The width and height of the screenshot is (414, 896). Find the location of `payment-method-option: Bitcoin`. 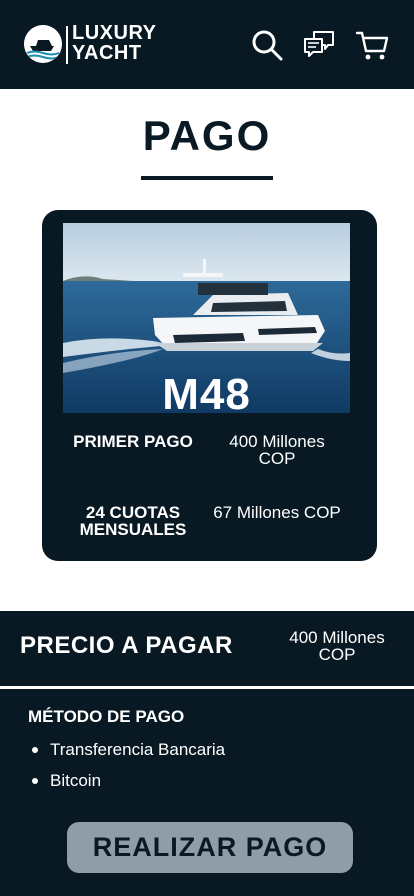

payment-method-option: Bitcoin is located at coordinates (128, 786).